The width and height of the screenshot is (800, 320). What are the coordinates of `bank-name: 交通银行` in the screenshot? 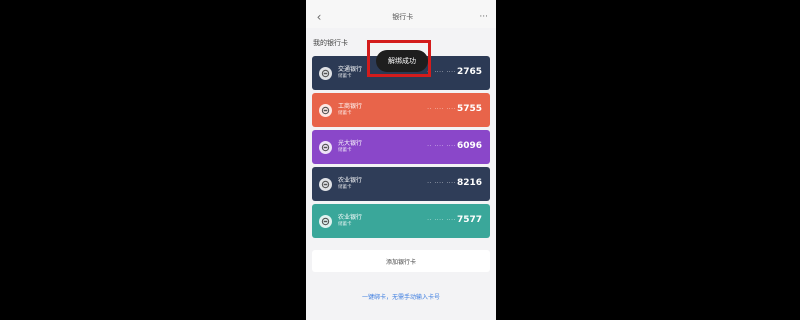 It's located at (350, 69).